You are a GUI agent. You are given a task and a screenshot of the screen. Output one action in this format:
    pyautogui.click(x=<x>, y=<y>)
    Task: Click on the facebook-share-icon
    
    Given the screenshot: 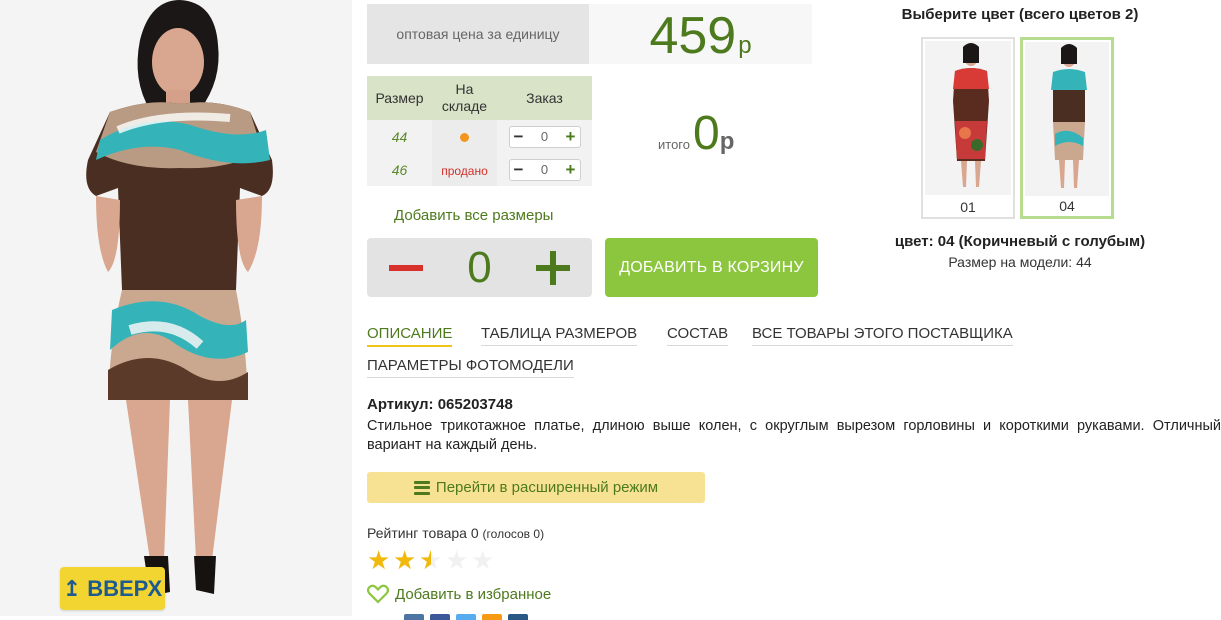 What is the action you would take?
    pyautogui.click(x=440, y=617)
    